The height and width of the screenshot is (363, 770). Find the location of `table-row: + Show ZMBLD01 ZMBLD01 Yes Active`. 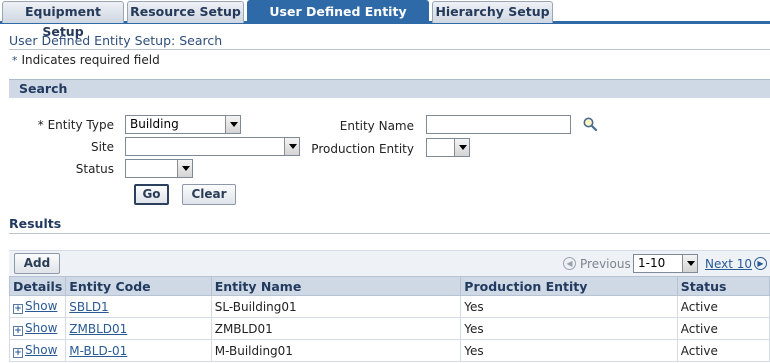

table-row: + Show ZMBLD01 ZMBLD01 Yes Active is located at coordinates (389, 328).